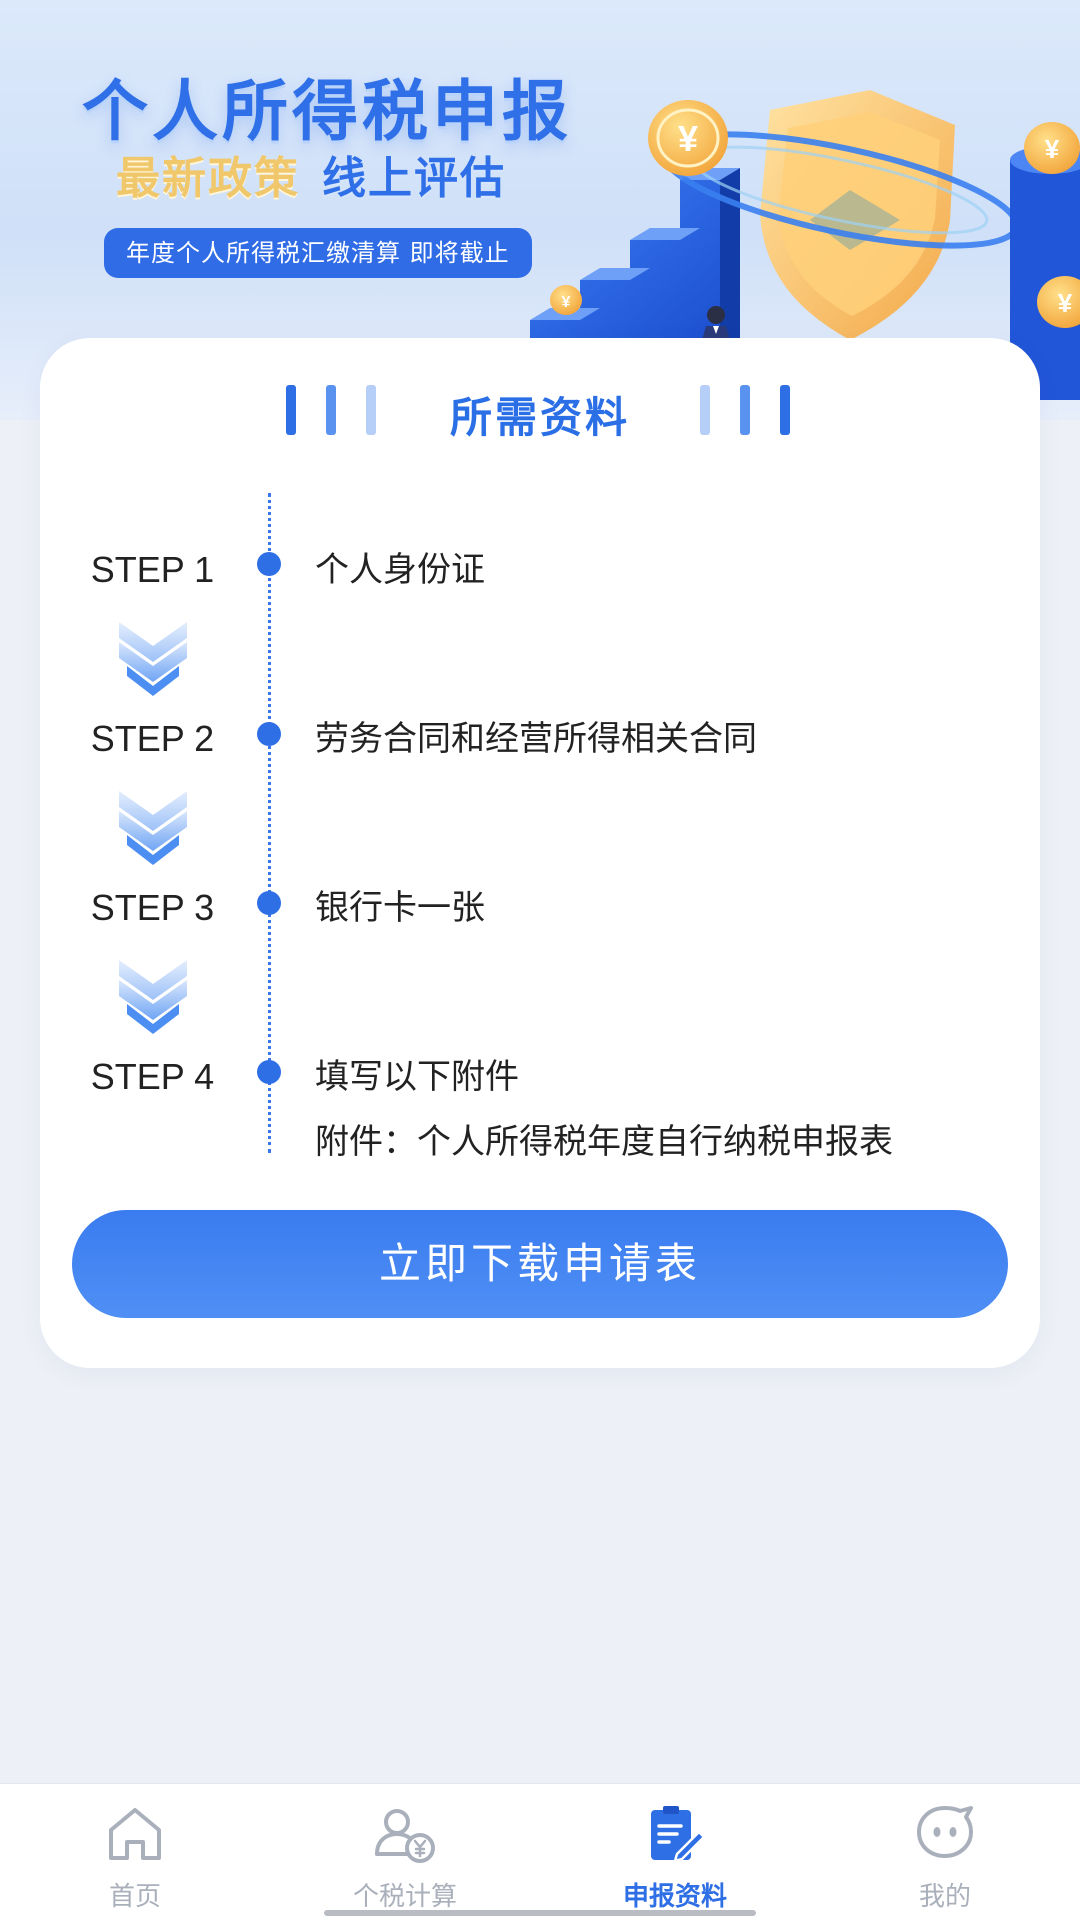 This screenshot has width=1080, height=1920. Describe the element at coordinates (857, 215) in the screenshot. I see `shield-icon` at that location.